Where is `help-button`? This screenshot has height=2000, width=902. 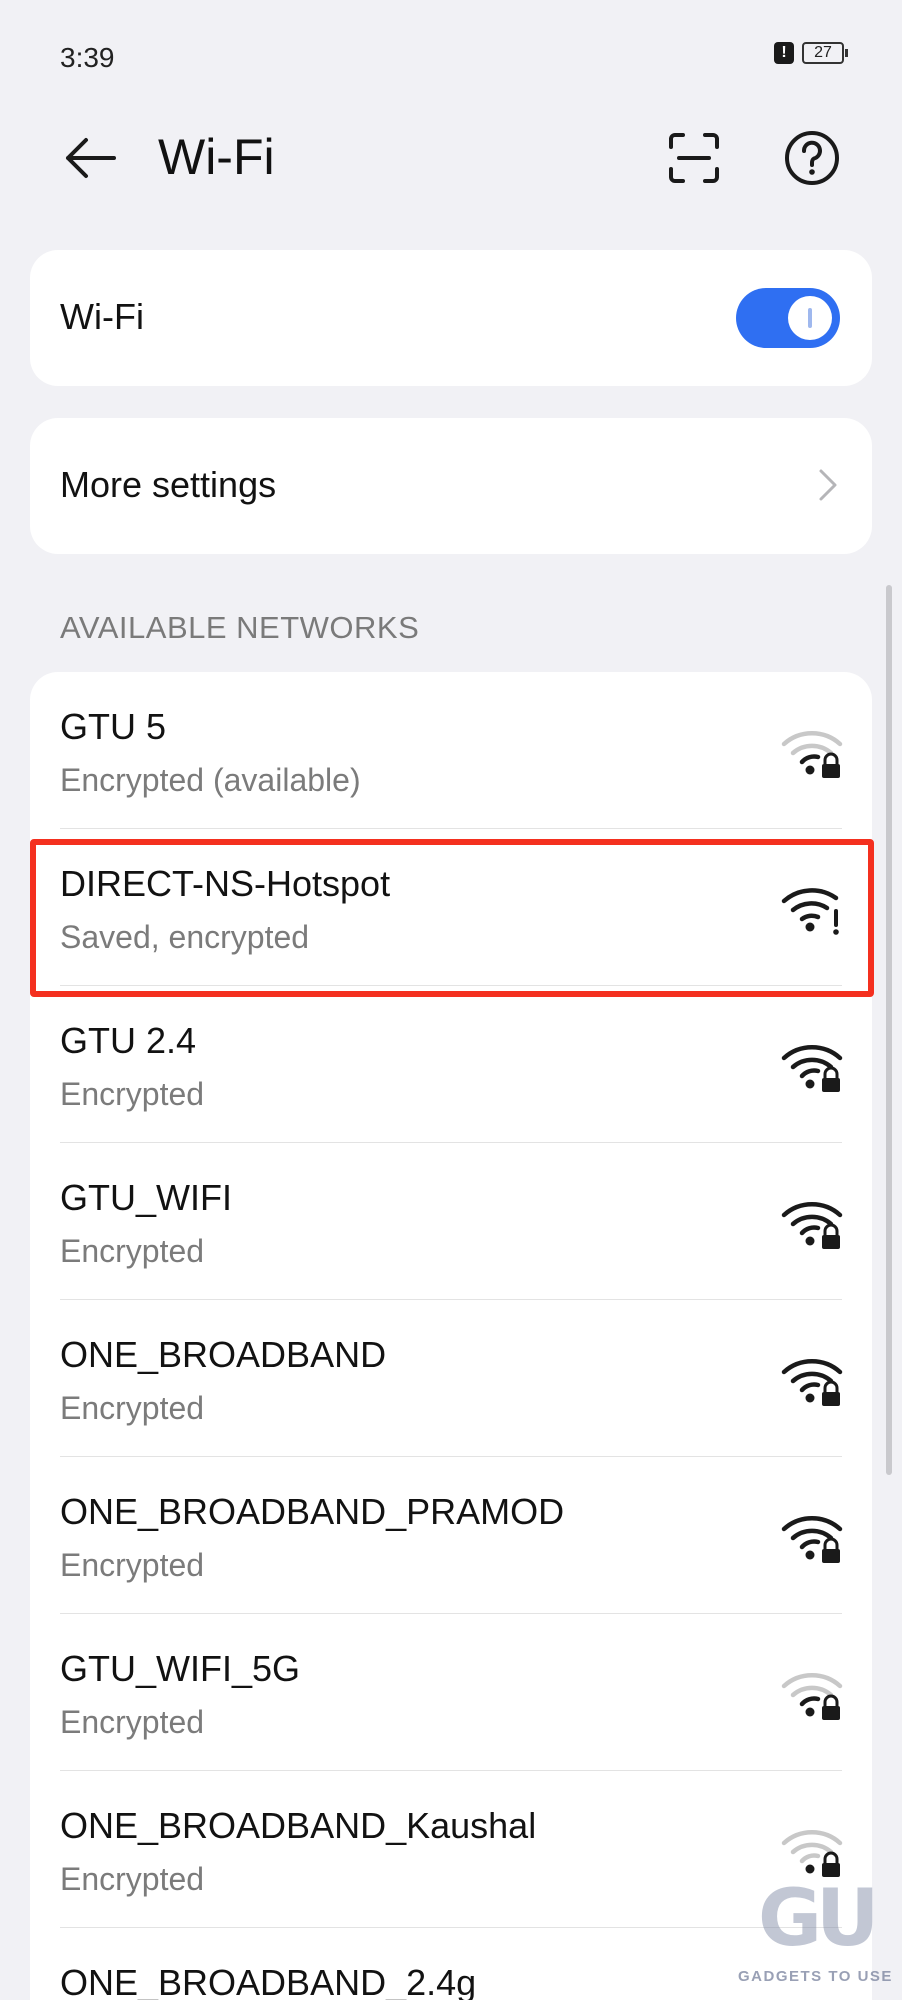
help-button is located at coordinates (812, 158).